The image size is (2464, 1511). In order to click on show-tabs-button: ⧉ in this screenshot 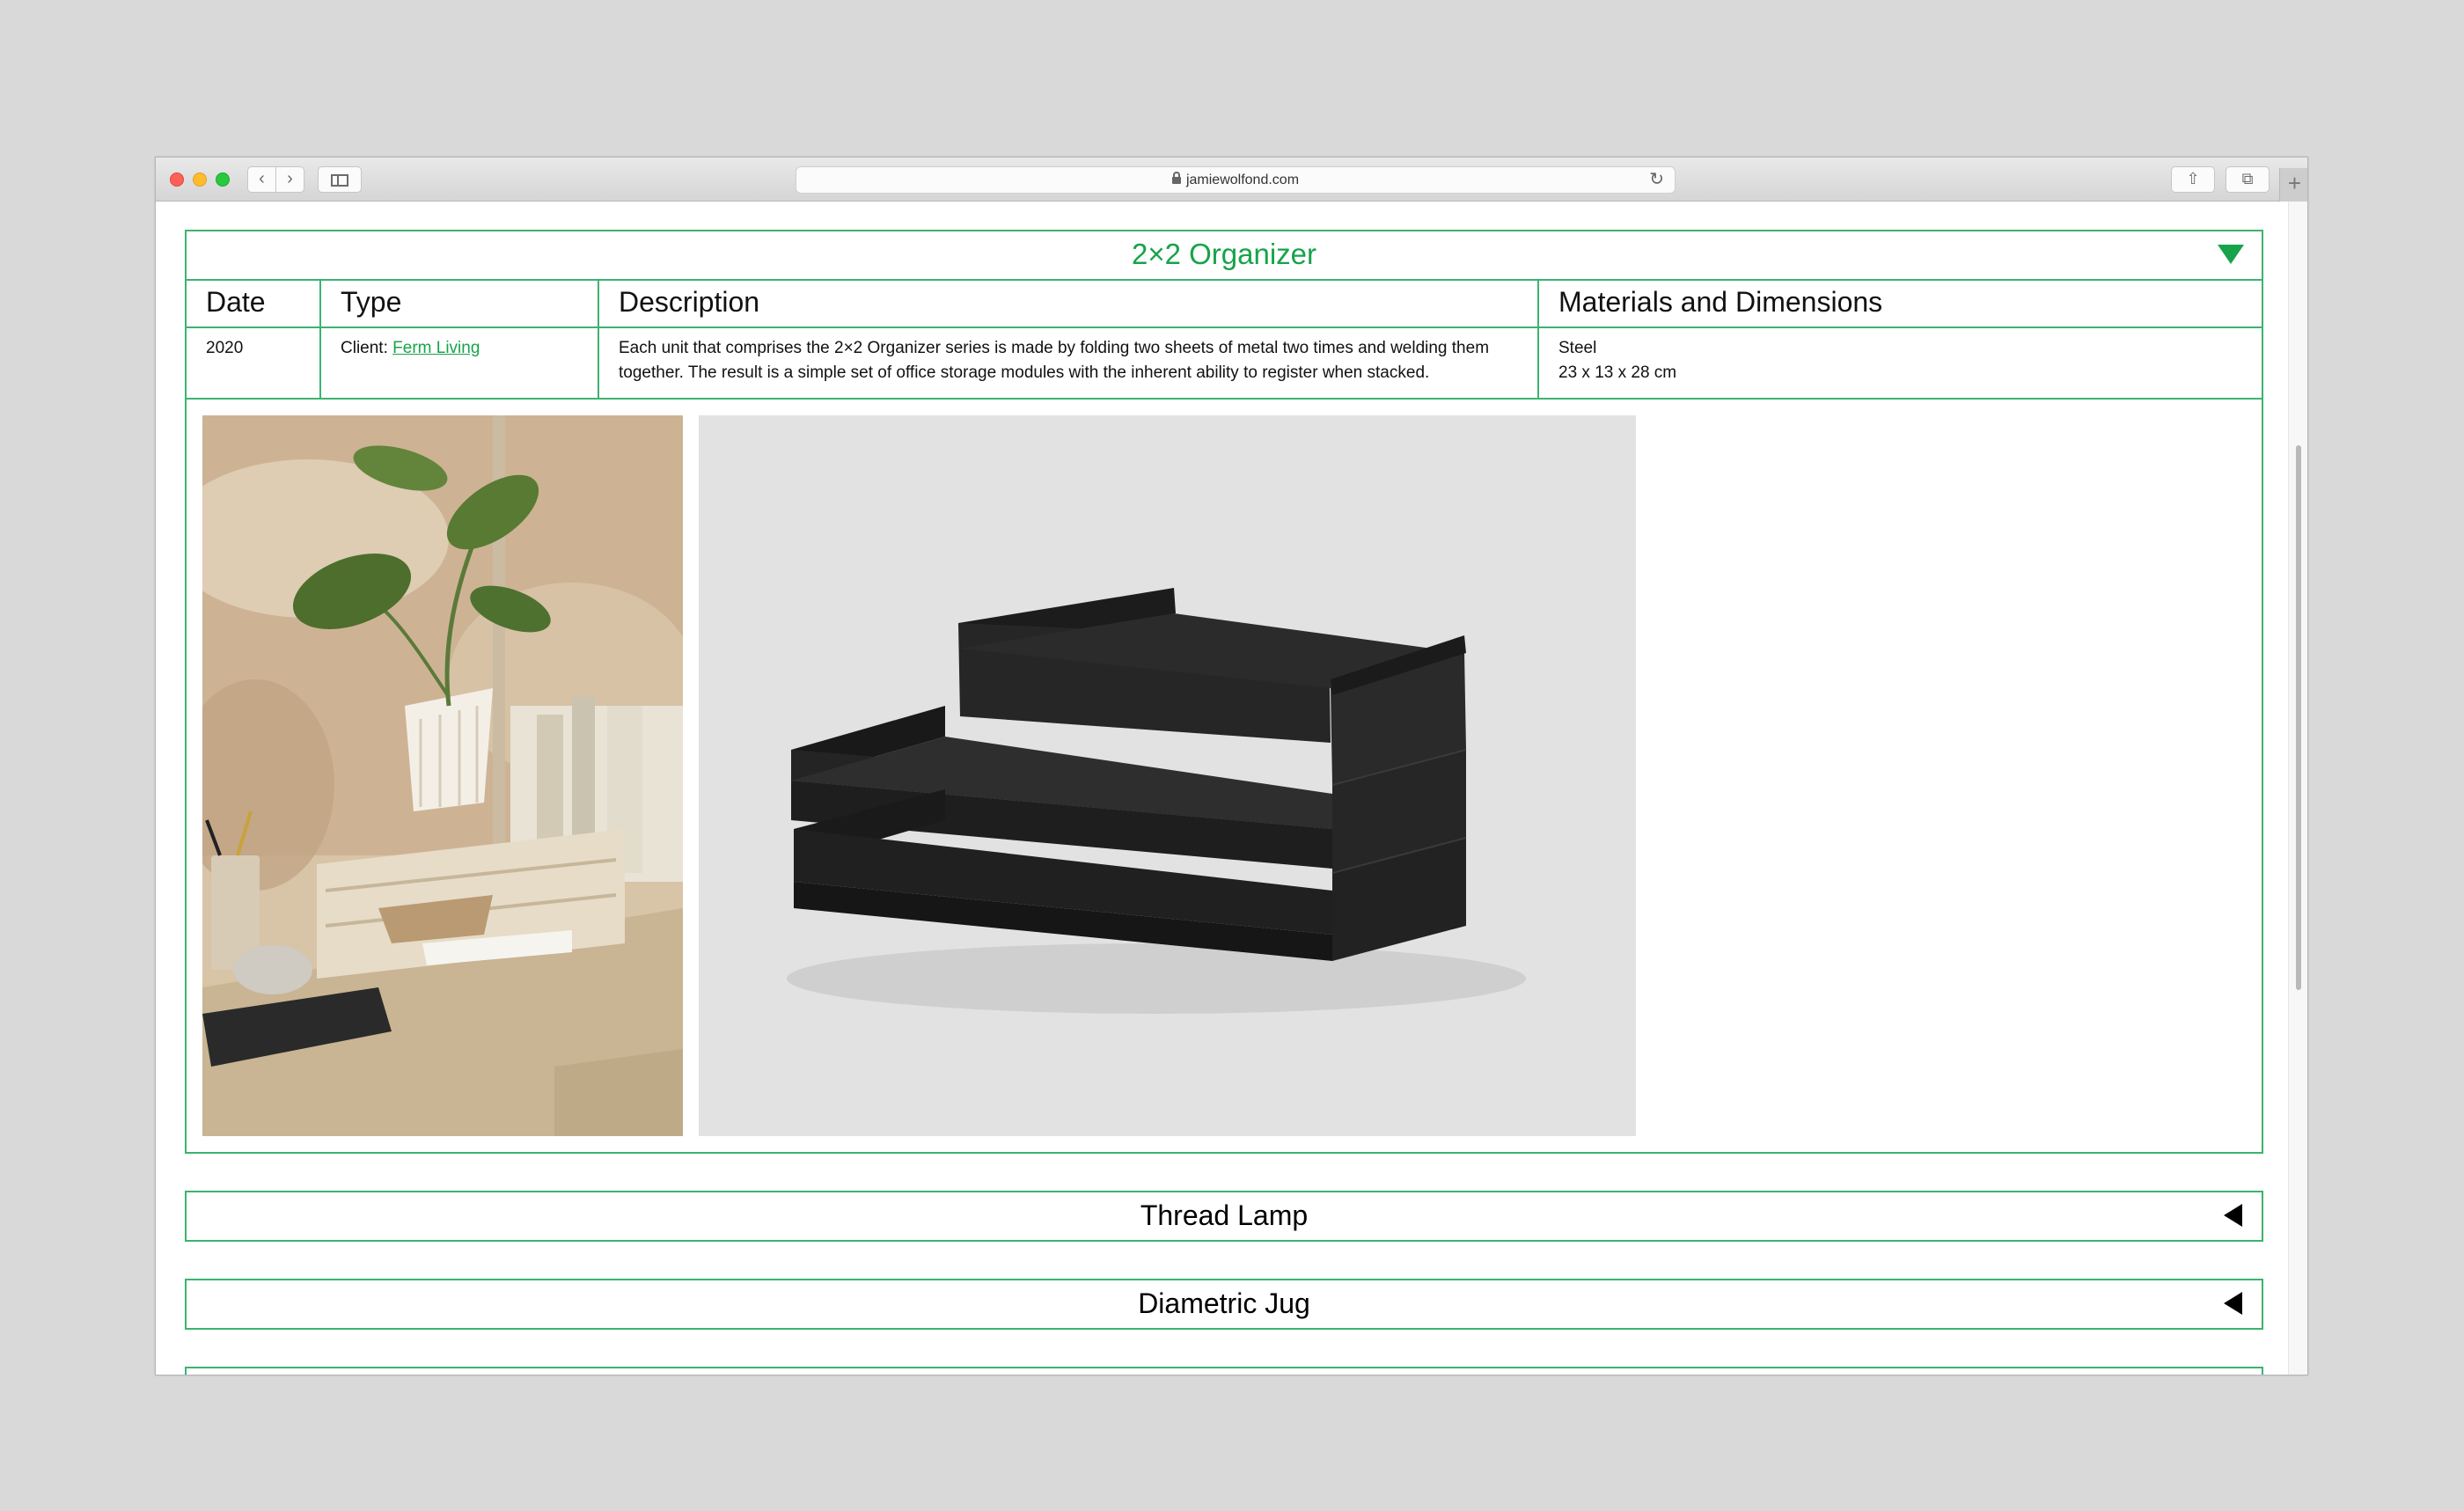, I will do `click(2248, 179)`.